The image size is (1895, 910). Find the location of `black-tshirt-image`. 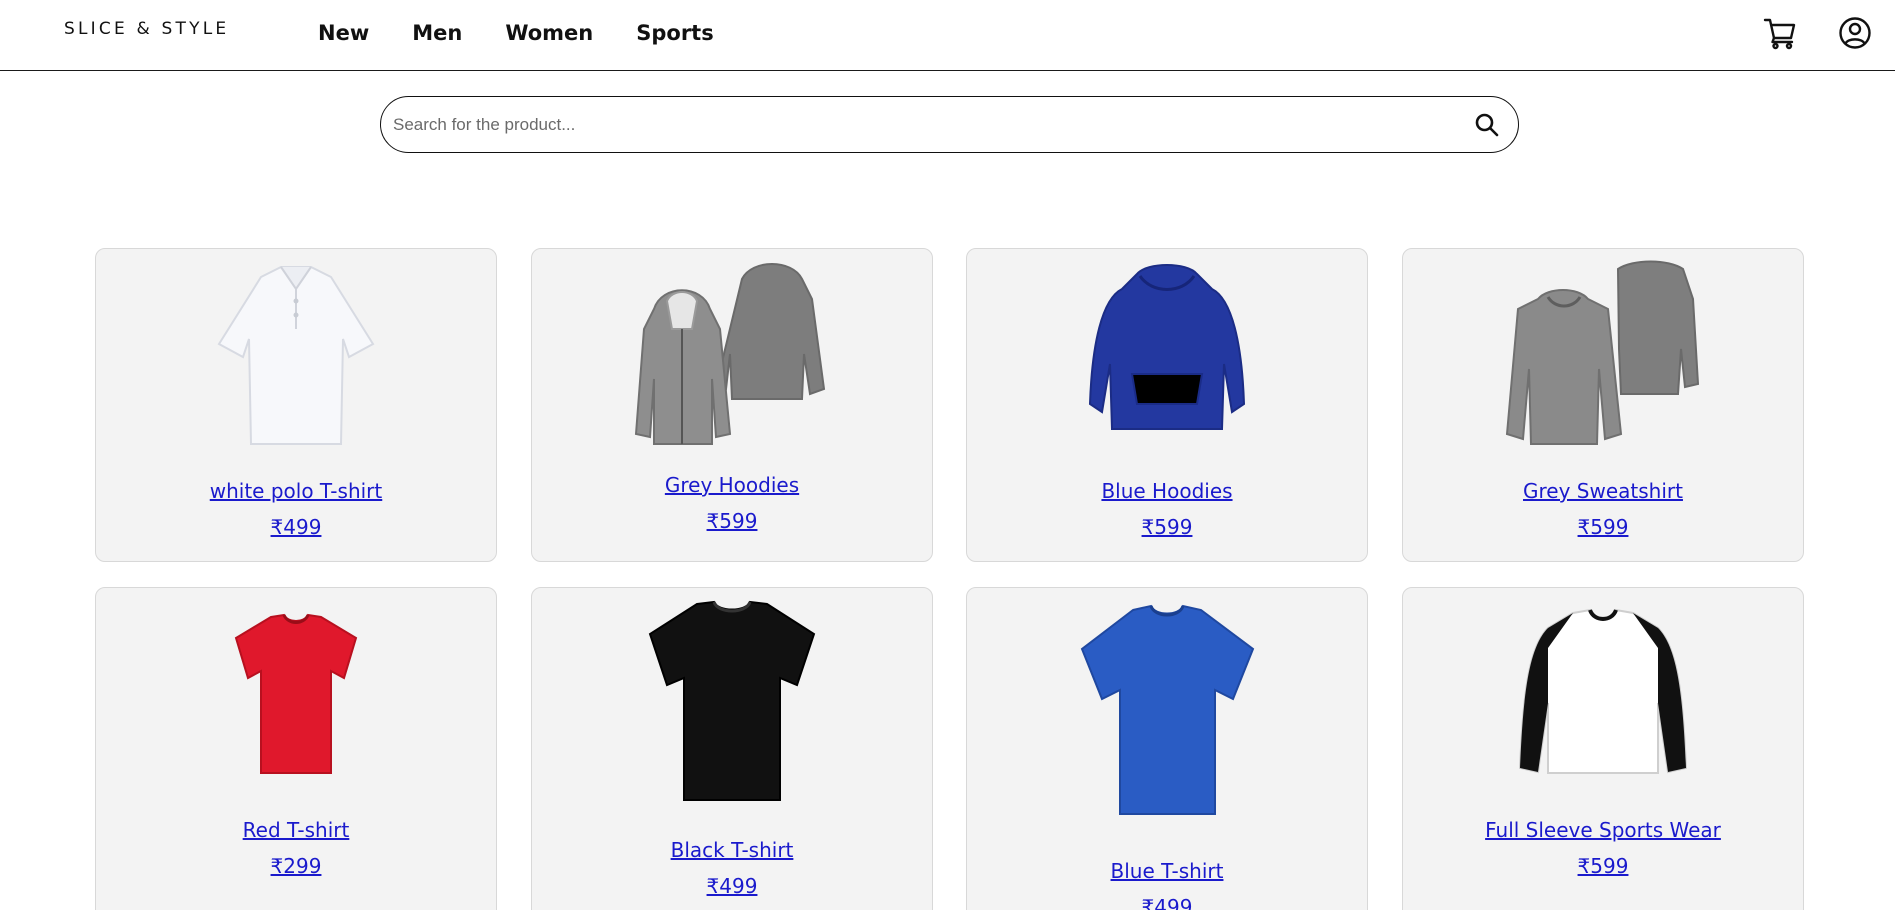

black-tshirt-image is located at coordinates (732, 700).